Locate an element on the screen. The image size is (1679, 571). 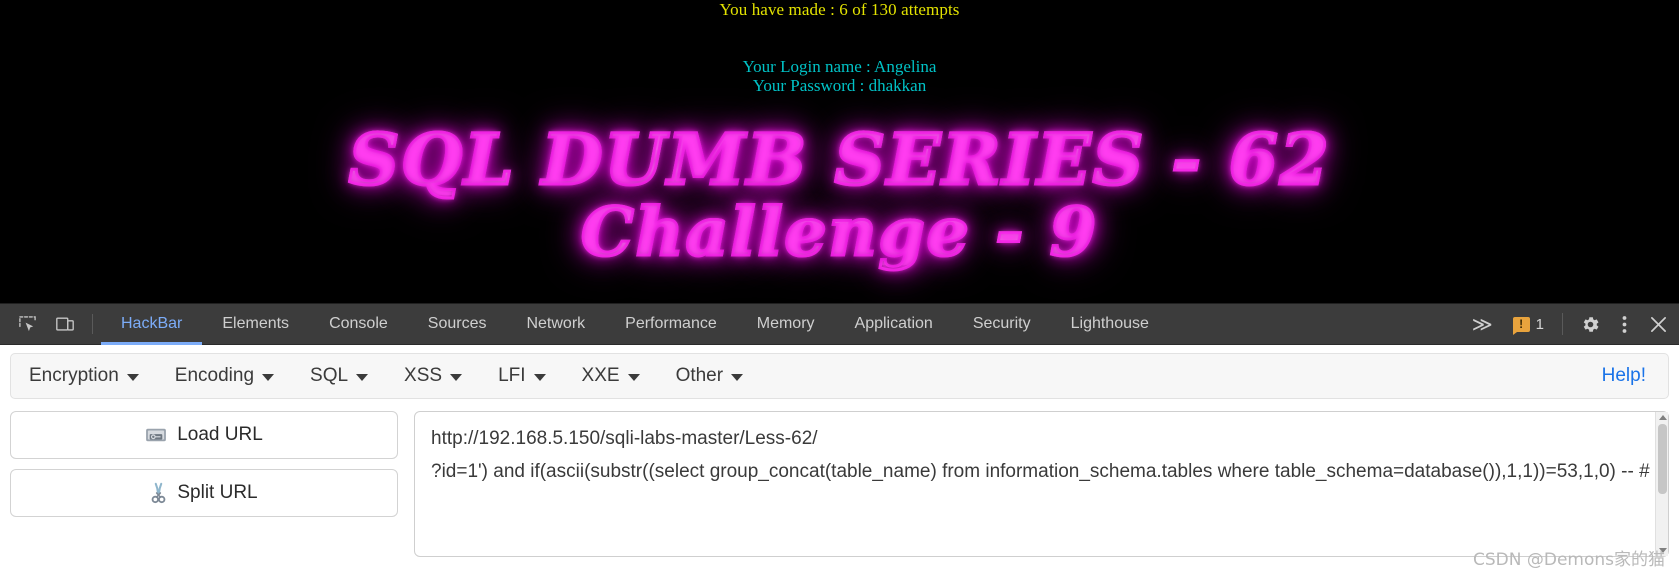
menu-lfi-label: LFI is located at coordinates (512, 375).